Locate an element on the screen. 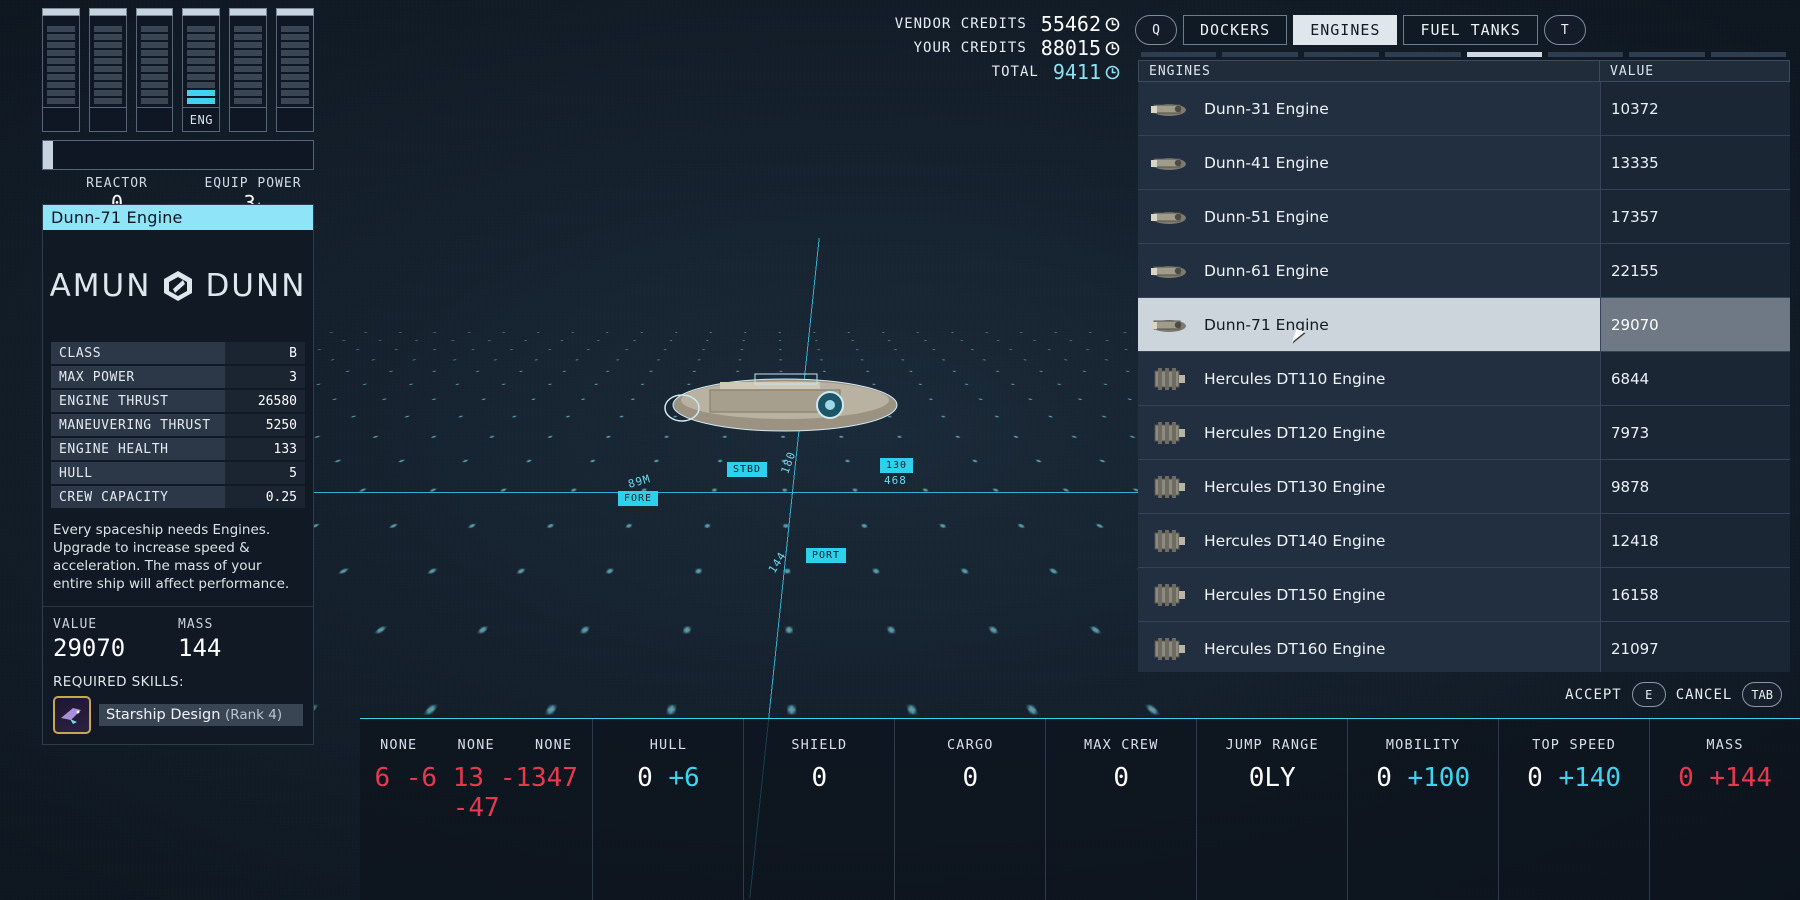 This screenshot has height=900, width=1800. tab-dockers: DOCKERS is located at coordinates (1235, 30).